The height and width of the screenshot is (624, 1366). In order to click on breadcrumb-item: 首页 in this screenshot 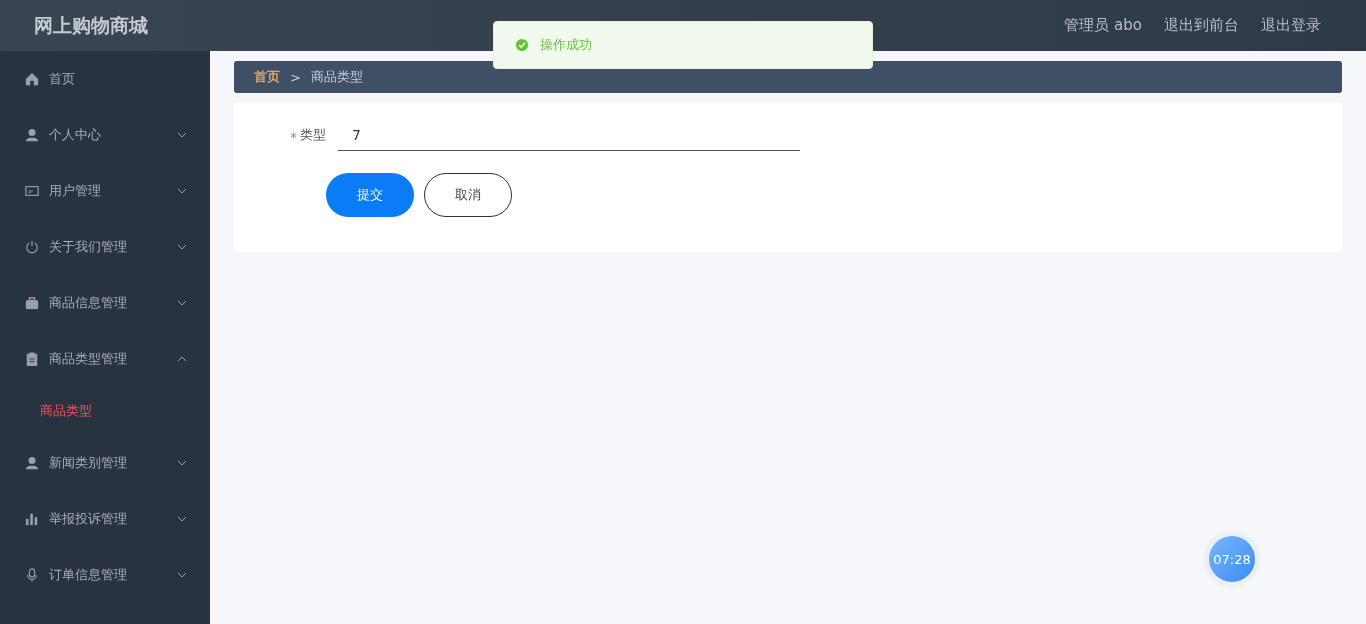, I will do `click(267, 77)`.